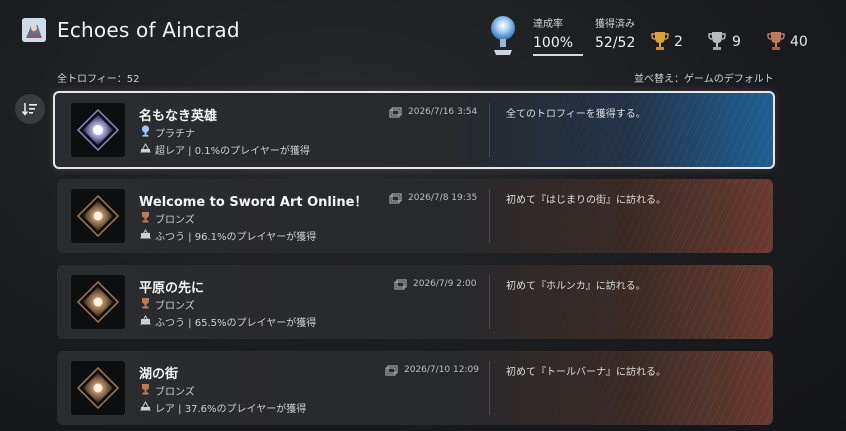 The height and width of the screenshot is (431, 846). Describe the element at coordinates (558, 55) in the screenshot. I see `completion-progress-bar` at that location.